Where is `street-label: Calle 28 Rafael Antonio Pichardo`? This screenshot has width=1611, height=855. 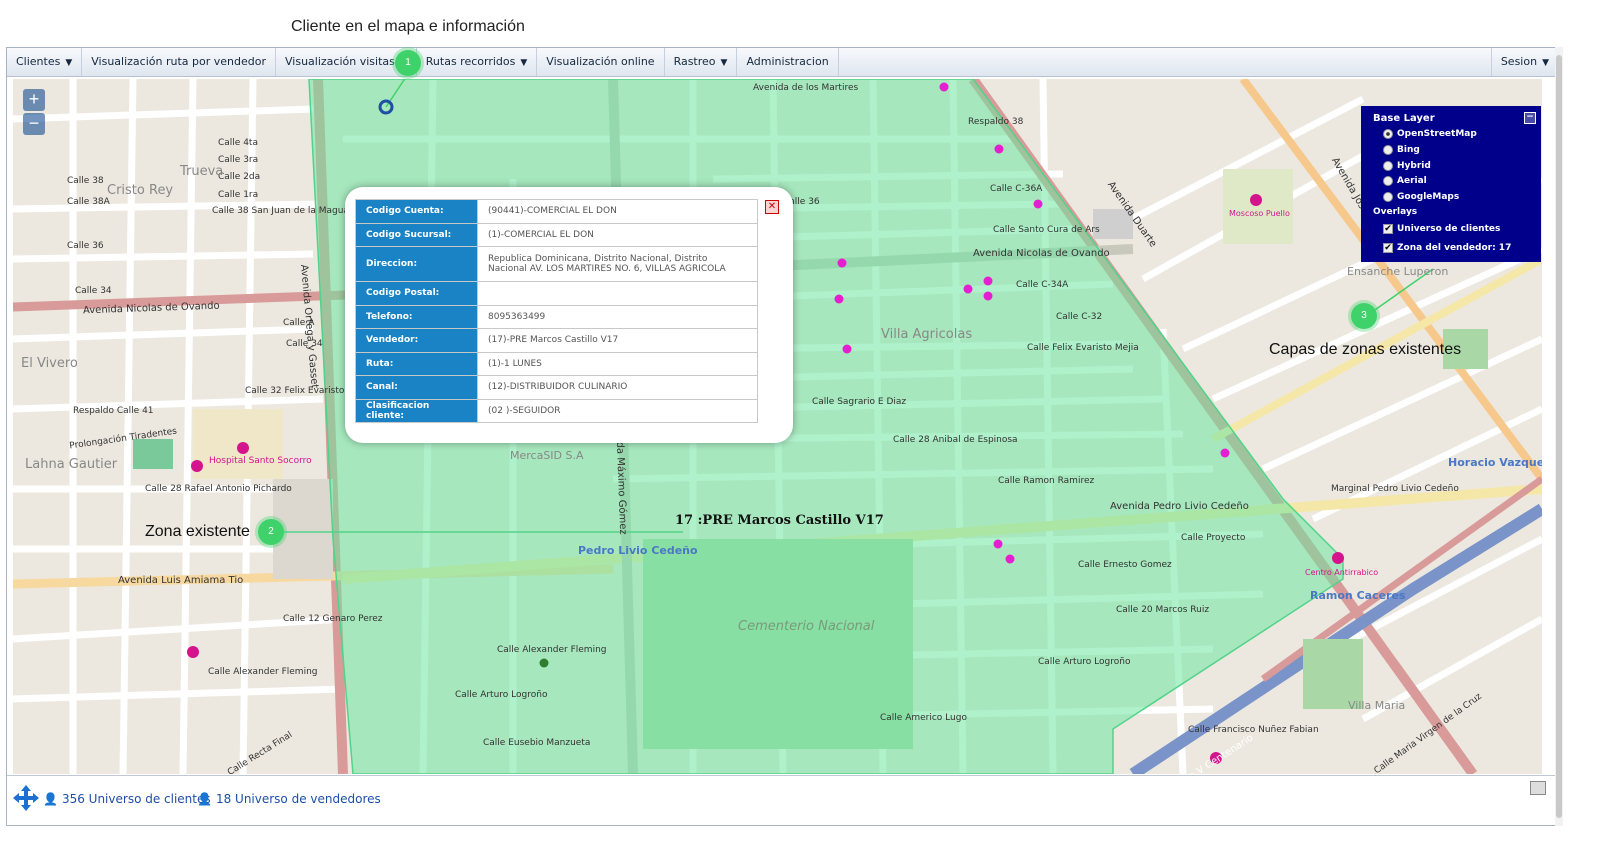 street-label: Calle 28 Rafael Antonio Pichardo is located at coordinates (218, 489).